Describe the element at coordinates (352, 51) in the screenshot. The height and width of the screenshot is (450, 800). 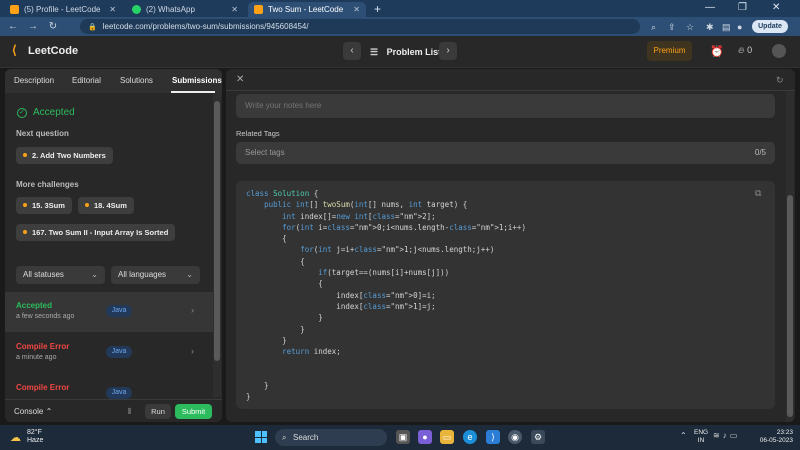
I see `prev-problem-button: ‹` at that location.